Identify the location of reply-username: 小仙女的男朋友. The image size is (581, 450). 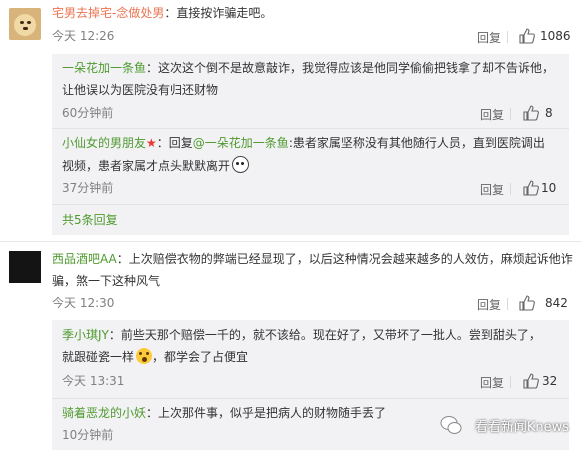
(104, 143).